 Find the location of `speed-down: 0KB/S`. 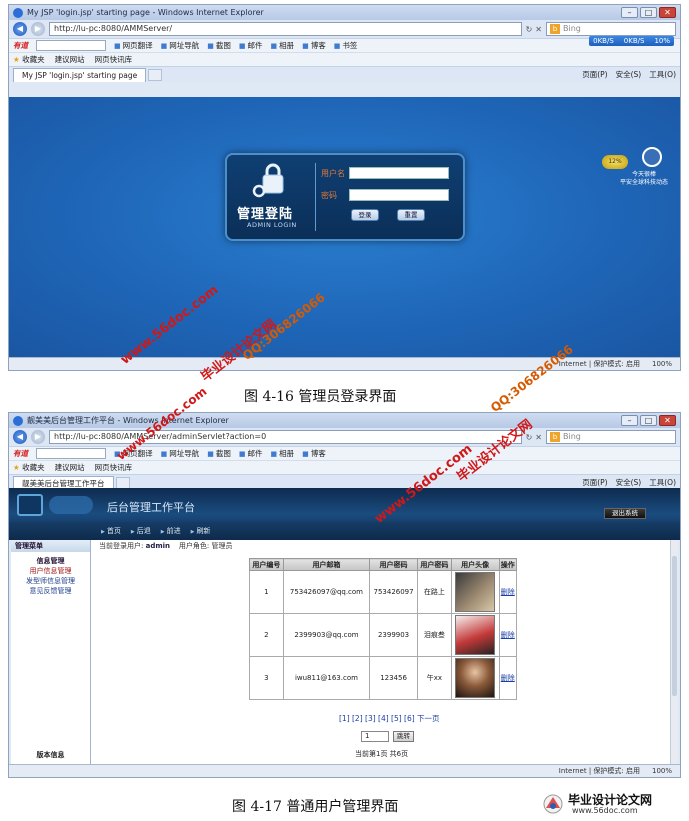

speed-down: 0KB/S is located at coordinates (603, 41).